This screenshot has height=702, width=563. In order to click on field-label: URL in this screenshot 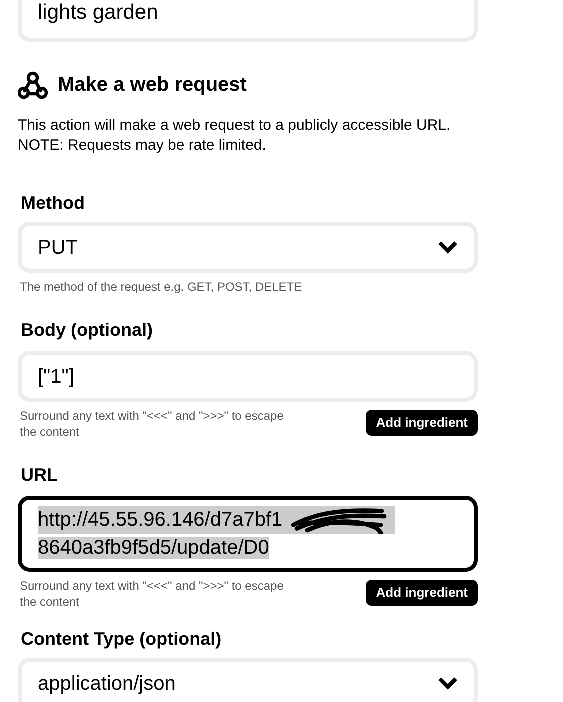, I will do `click(39, 475)`.